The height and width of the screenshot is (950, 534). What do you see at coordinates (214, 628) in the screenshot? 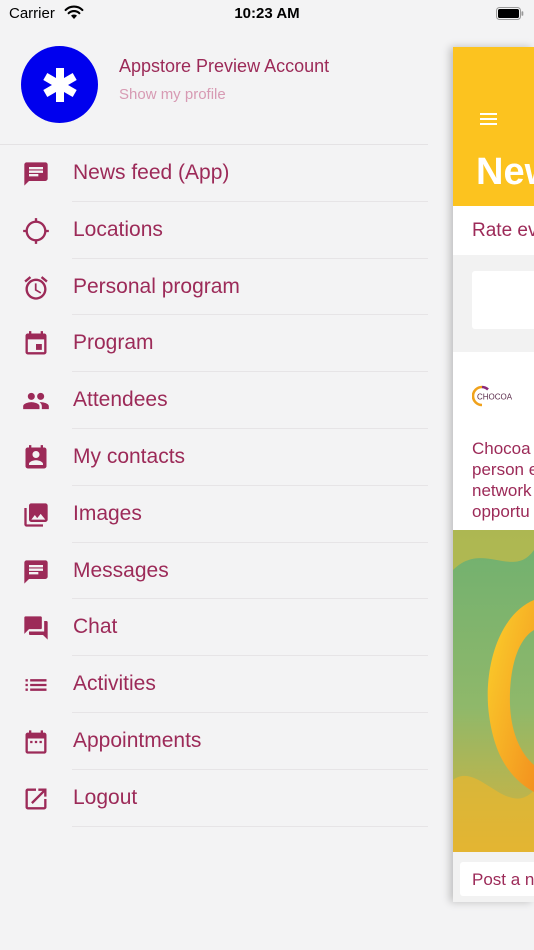
I see `menu-item-chat: Chat` at bounding box center [214, 628].